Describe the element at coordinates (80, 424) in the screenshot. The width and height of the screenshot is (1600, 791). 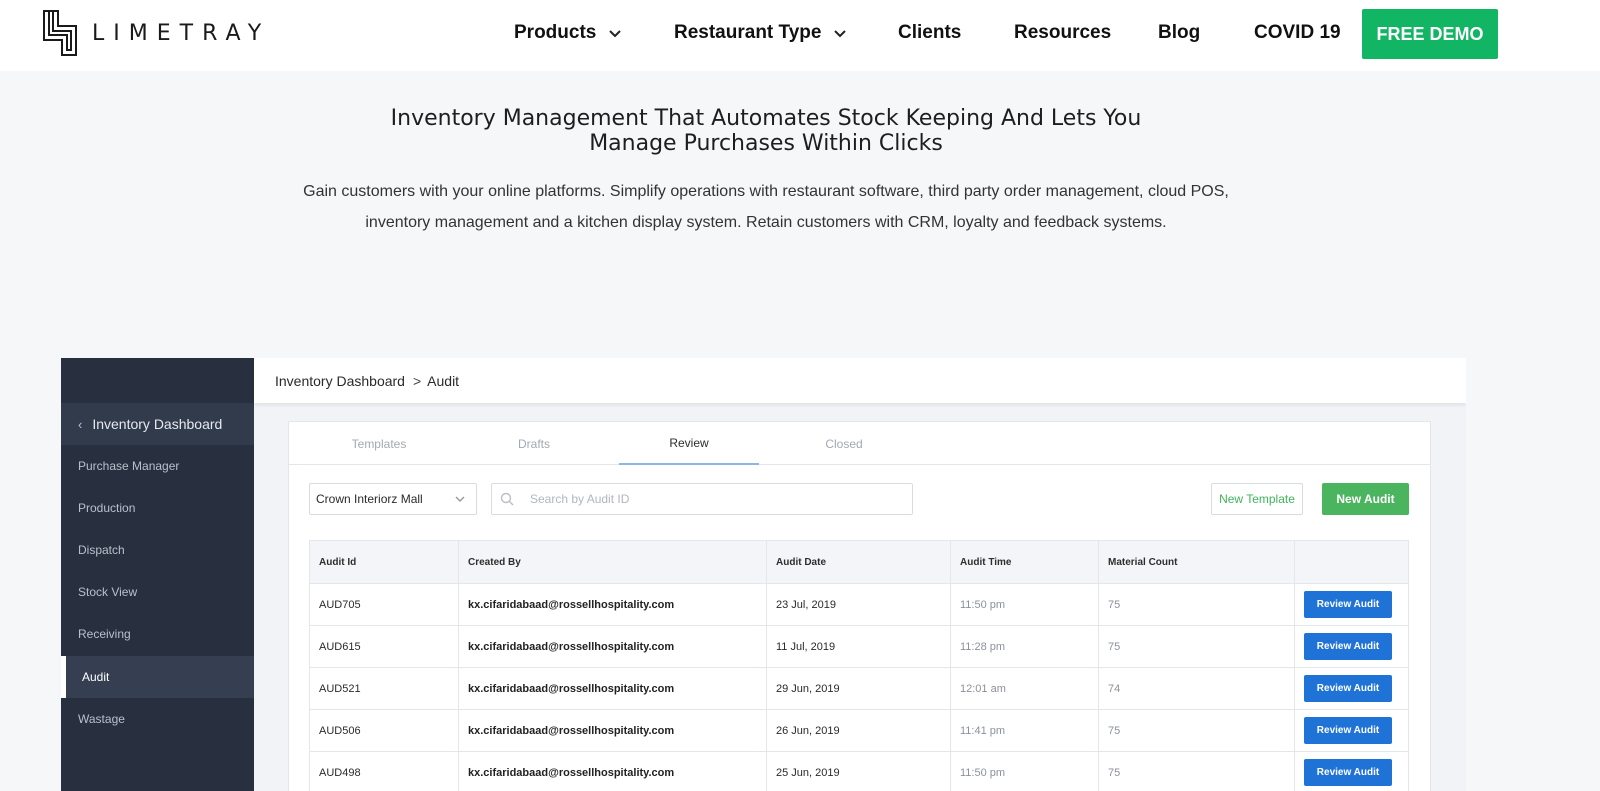
I see `chevron-left-icon: ‹` at that location.